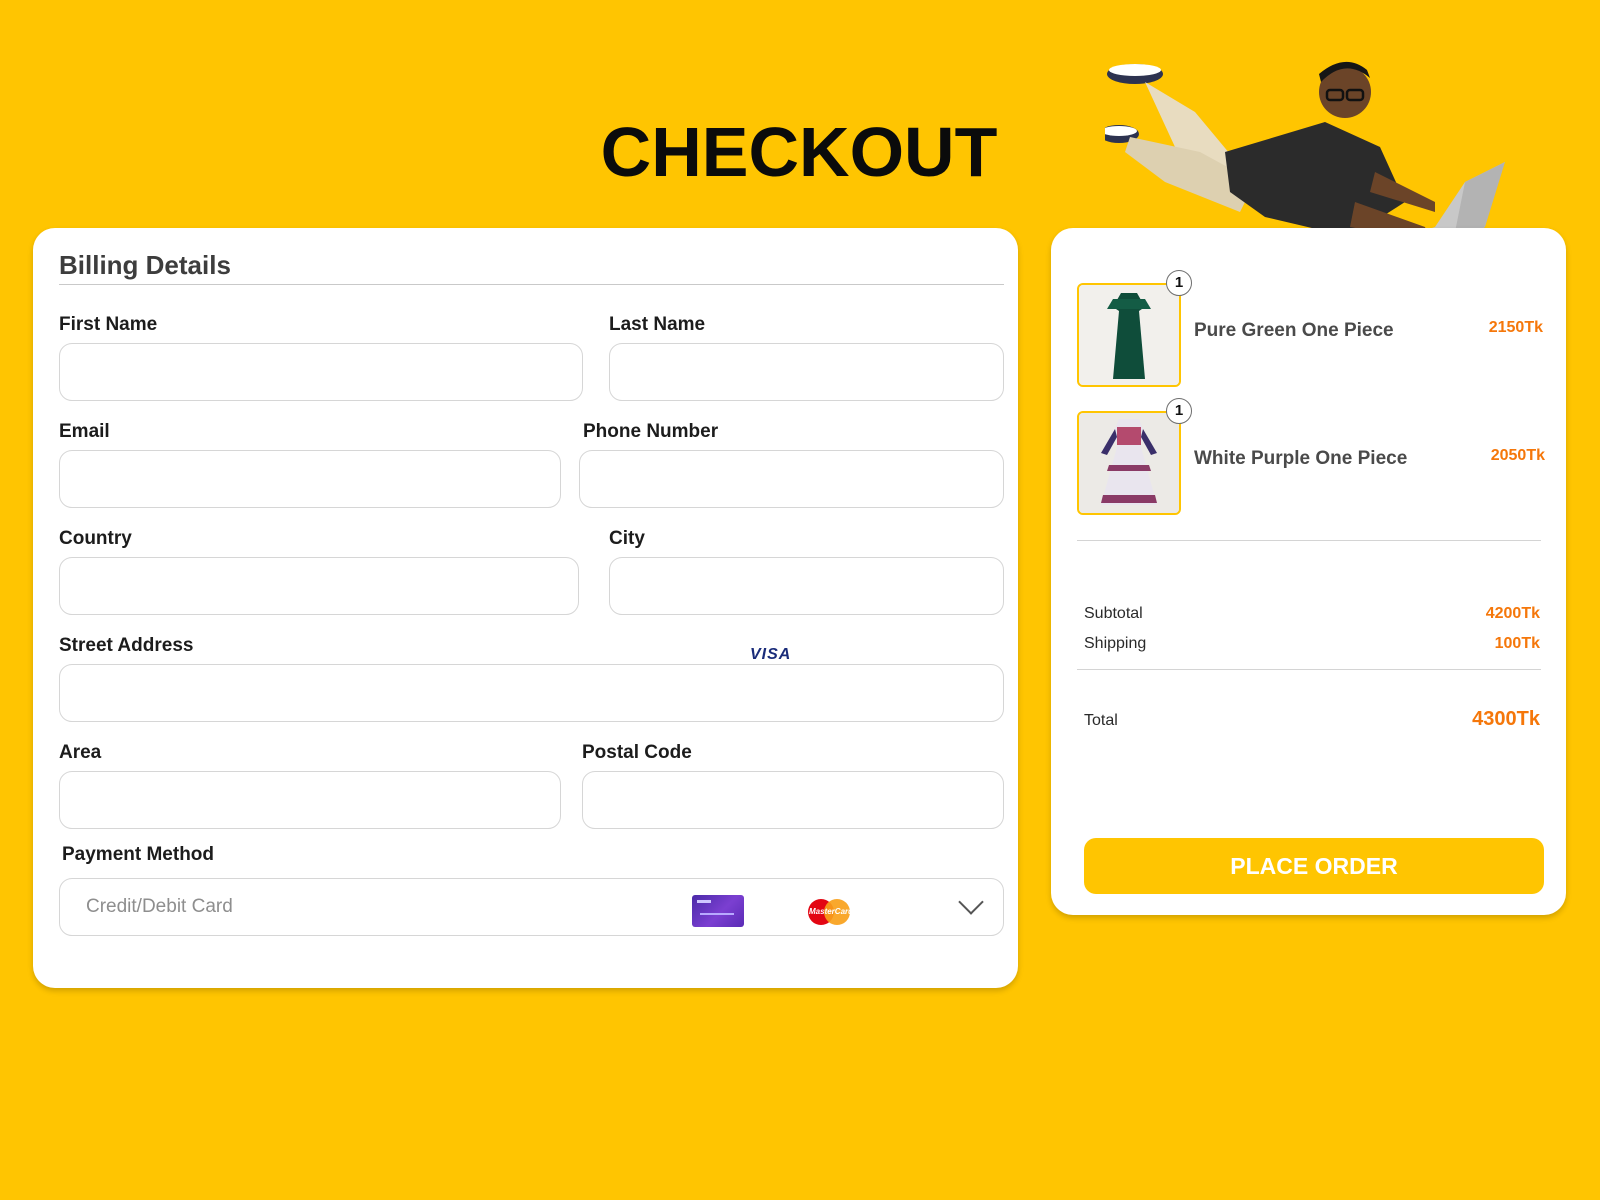 Image resolution: width=1600 pixels, height=1200 pixels. What do you see at coordinates (1517, 643) in the screenshot?
I see `shipping-value: 100Tk` at bounding box center [1517, 643].